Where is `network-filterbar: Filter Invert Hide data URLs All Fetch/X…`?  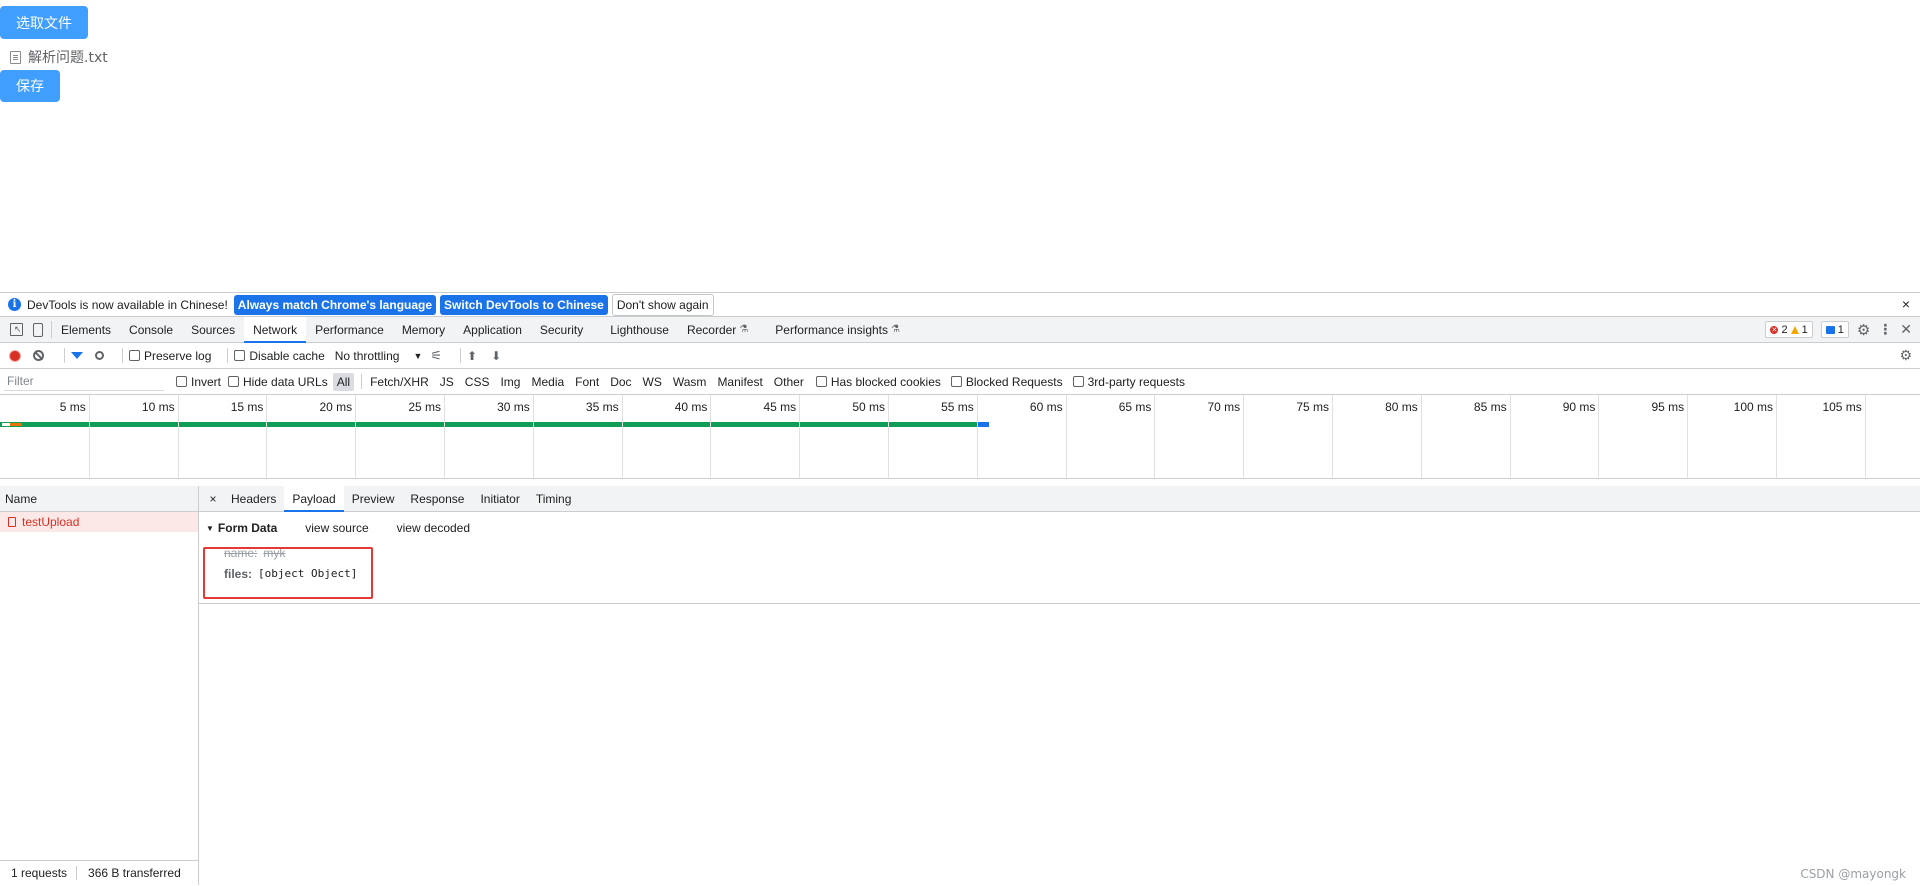 network-filterbar: Filter Invert Hide data URLs All Fetch/X… is located at coordinates (960, 382).